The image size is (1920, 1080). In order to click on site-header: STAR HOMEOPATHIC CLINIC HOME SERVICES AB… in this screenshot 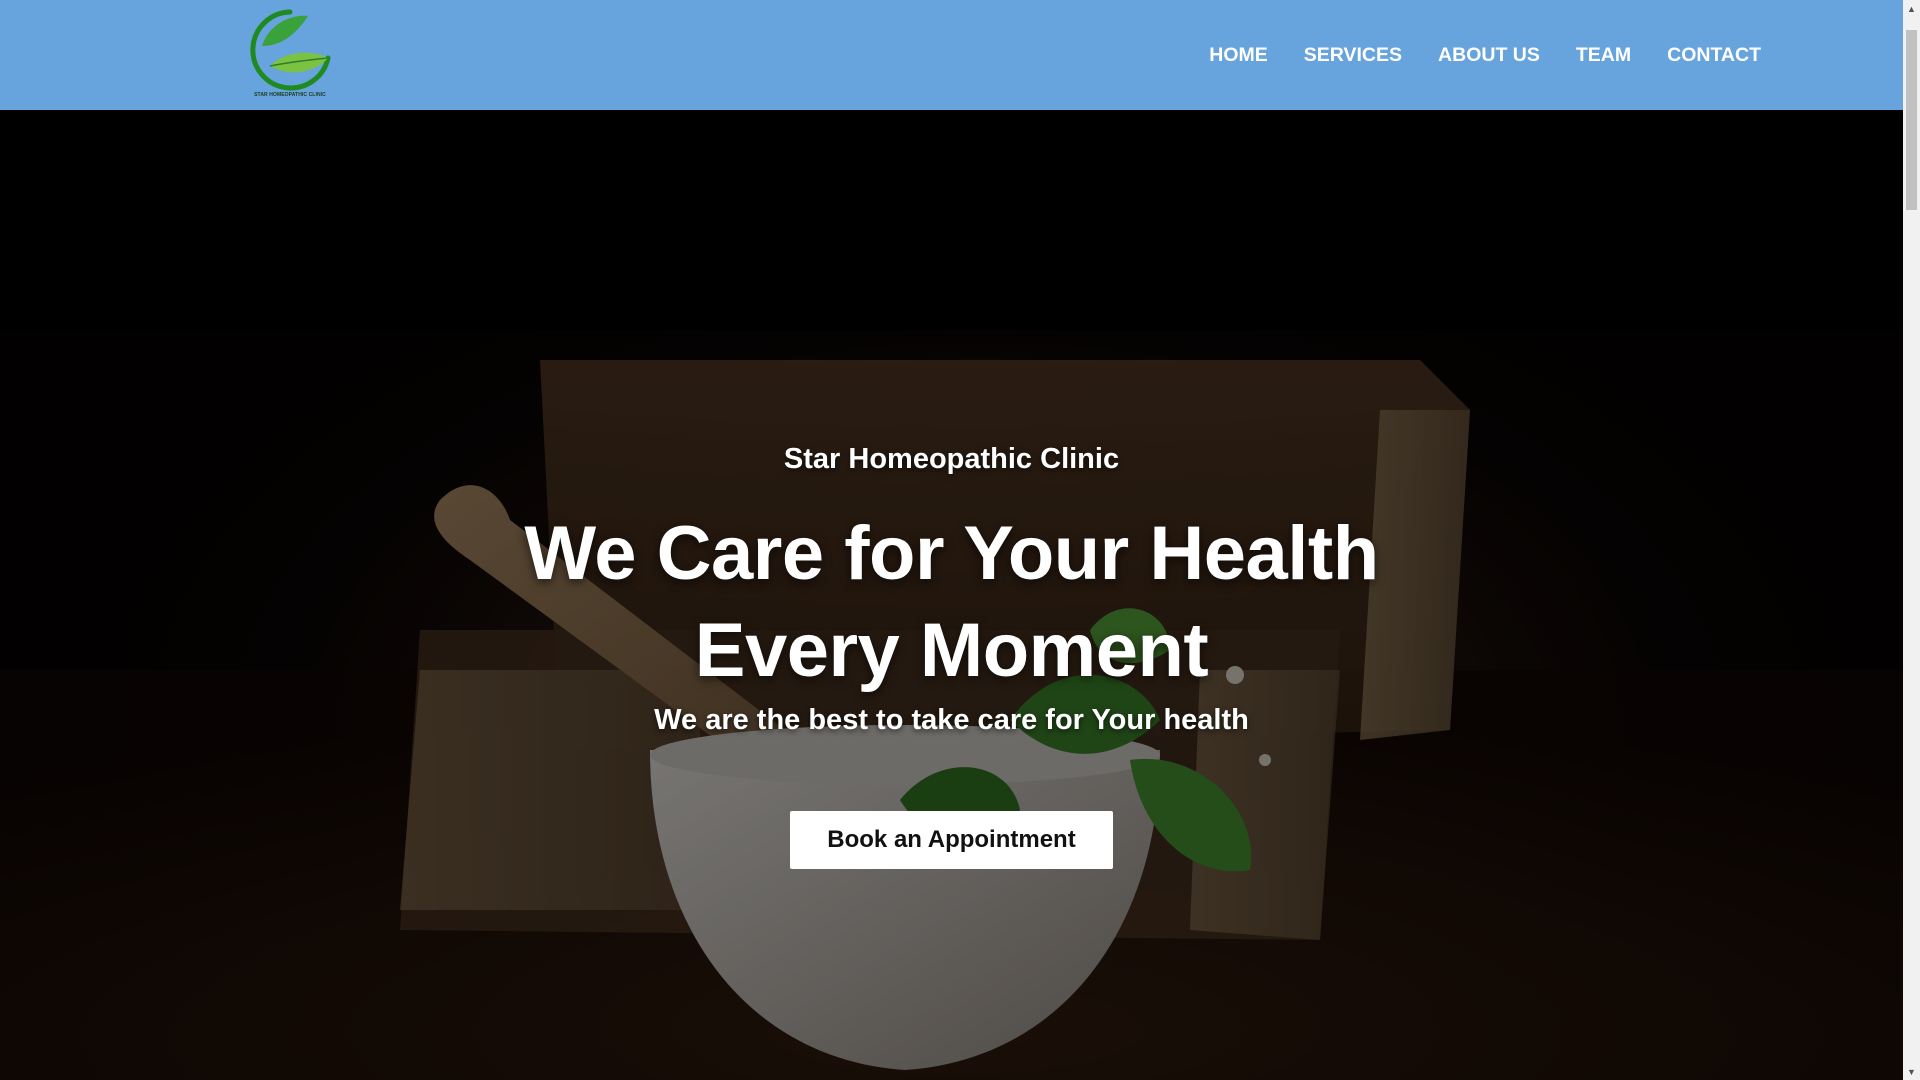, I will do `click(951, 55)`.